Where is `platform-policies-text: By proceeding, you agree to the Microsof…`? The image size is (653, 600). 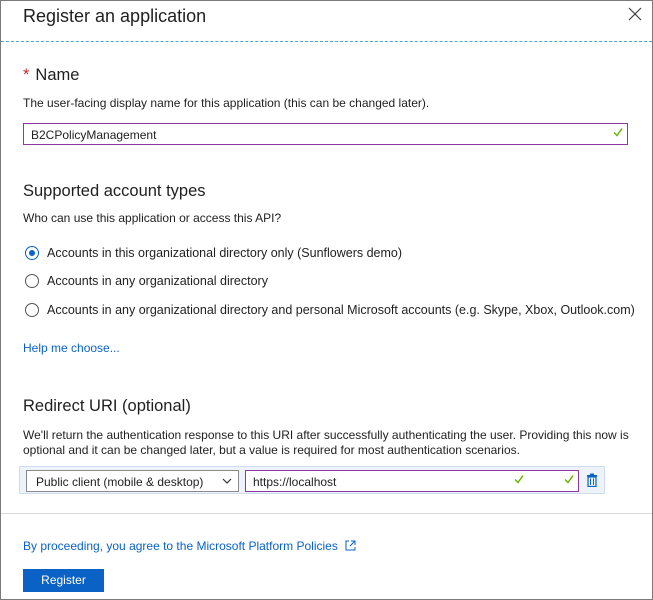
platform-policies-text: By proceeding, you agree to the Microsof… is located at coordinates (180, 546).